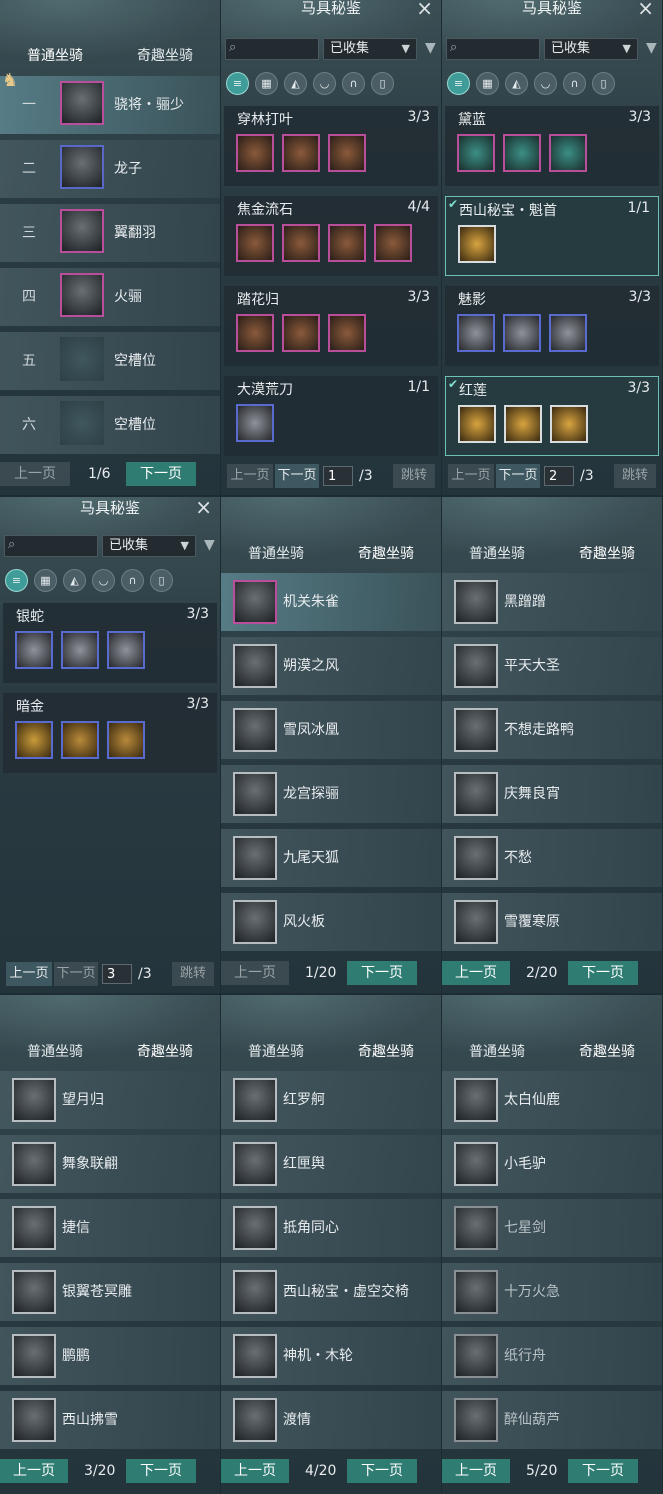  Describe the element at coordinates (110, 425) in the screenshot. I see `mount-slot: 六 空槽位` at that location.